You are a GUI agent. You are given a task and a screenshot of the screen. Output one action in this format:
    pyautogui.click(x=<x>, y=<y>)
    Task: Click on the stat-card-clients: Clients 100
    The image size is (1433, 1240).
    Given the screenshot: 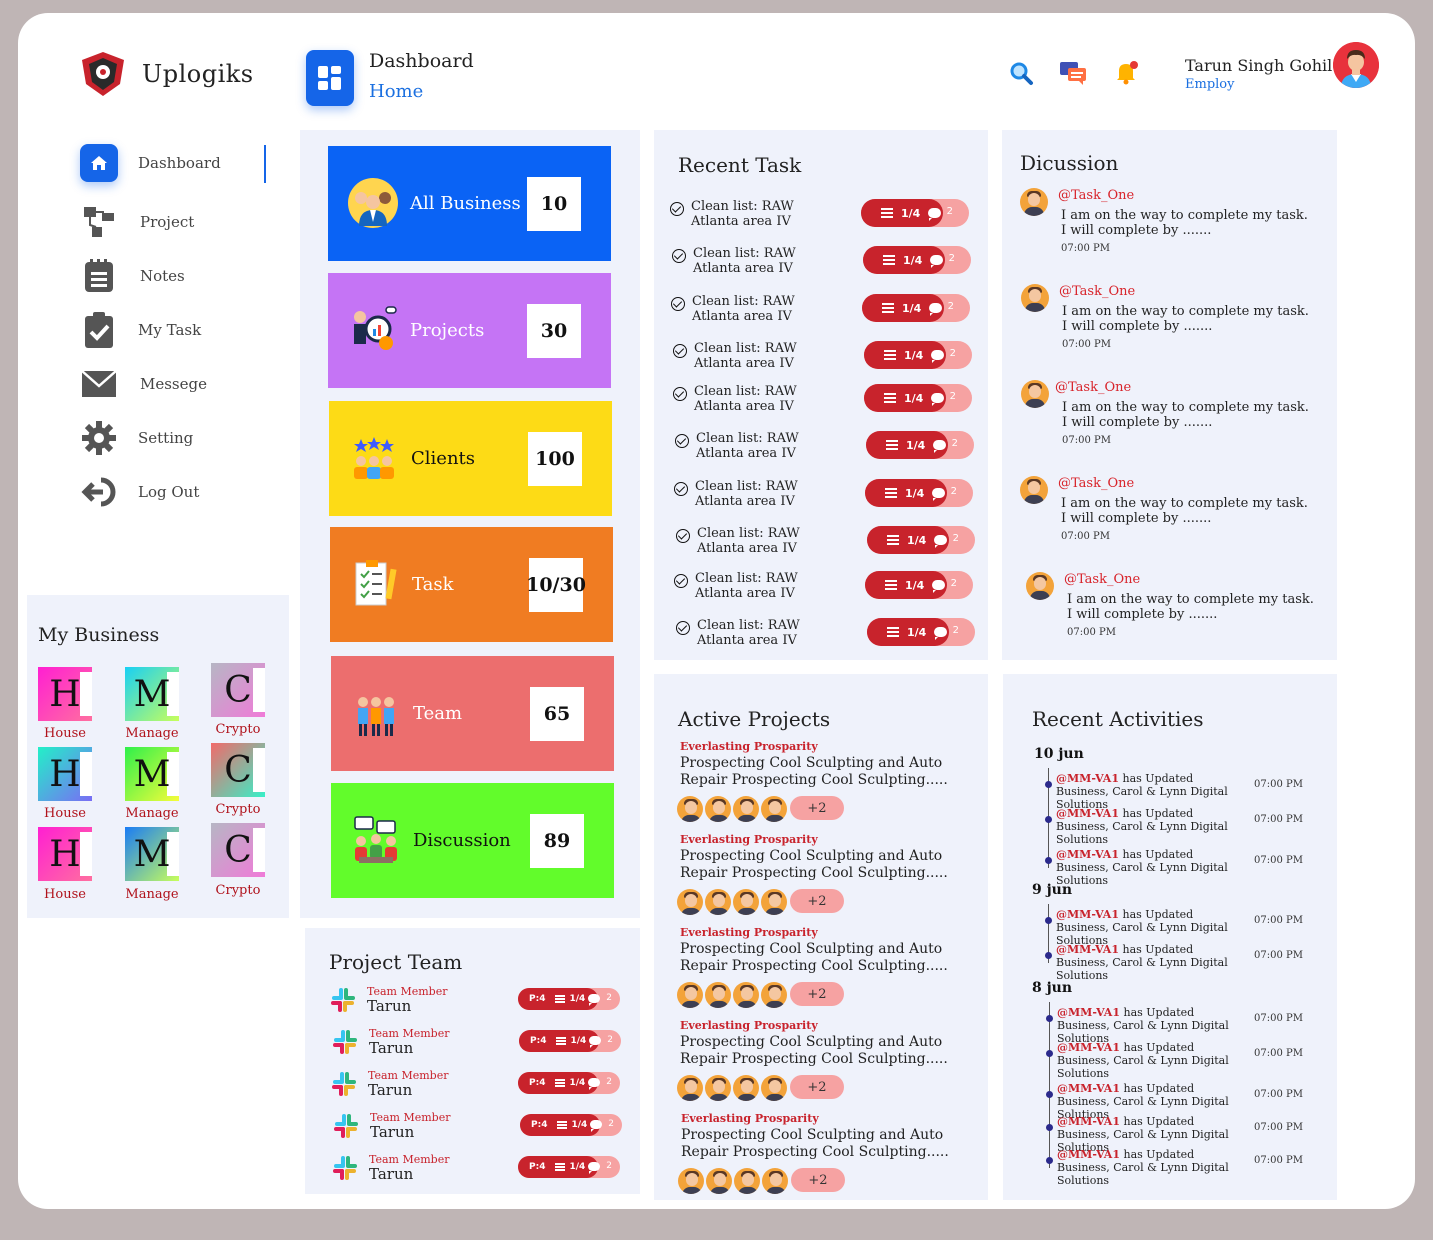 What is the action you would take?
    pyautogui.click(x=470, y=458)
    